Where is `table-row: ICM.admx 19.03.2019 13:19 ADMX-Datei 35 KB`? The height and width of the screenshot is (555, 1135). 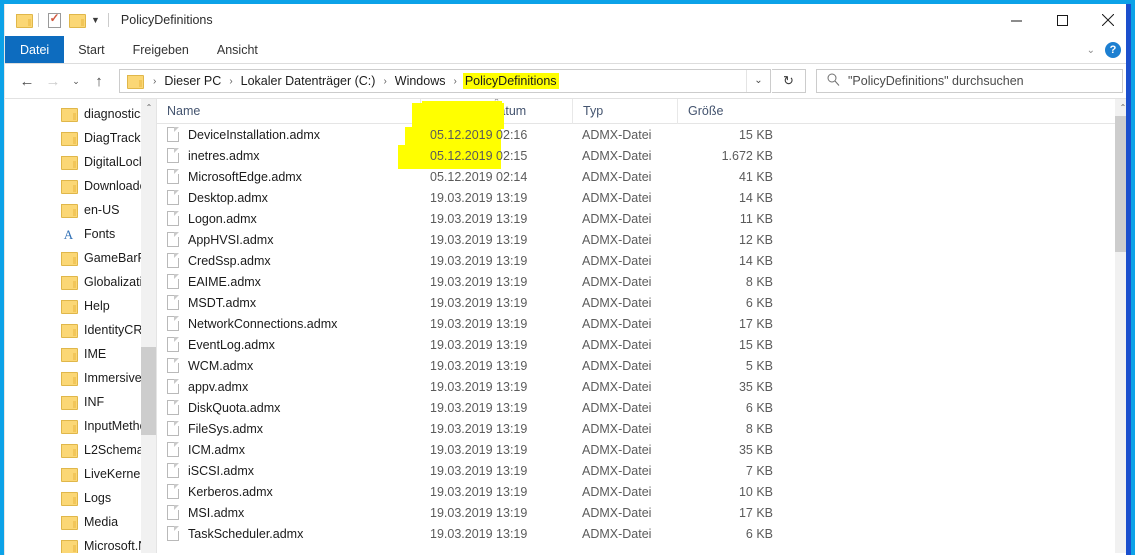 table-row: ICM.admx 19.03.2019 13:19 ADMX-Datei 35 KB is located at coordinates (644, 449).